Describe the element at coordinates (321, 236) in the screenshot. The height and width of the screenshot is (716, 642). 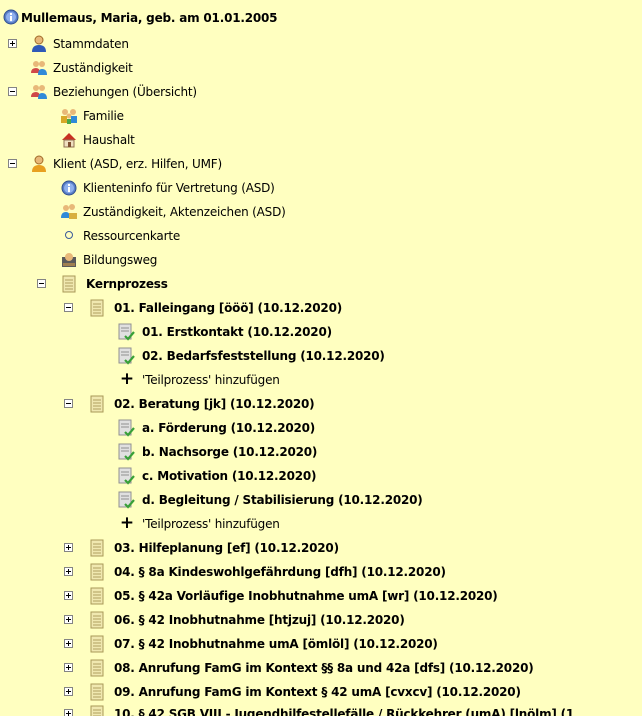
I see `tree-item-ressourcenkarte: Ressourcenkarte` at that location.